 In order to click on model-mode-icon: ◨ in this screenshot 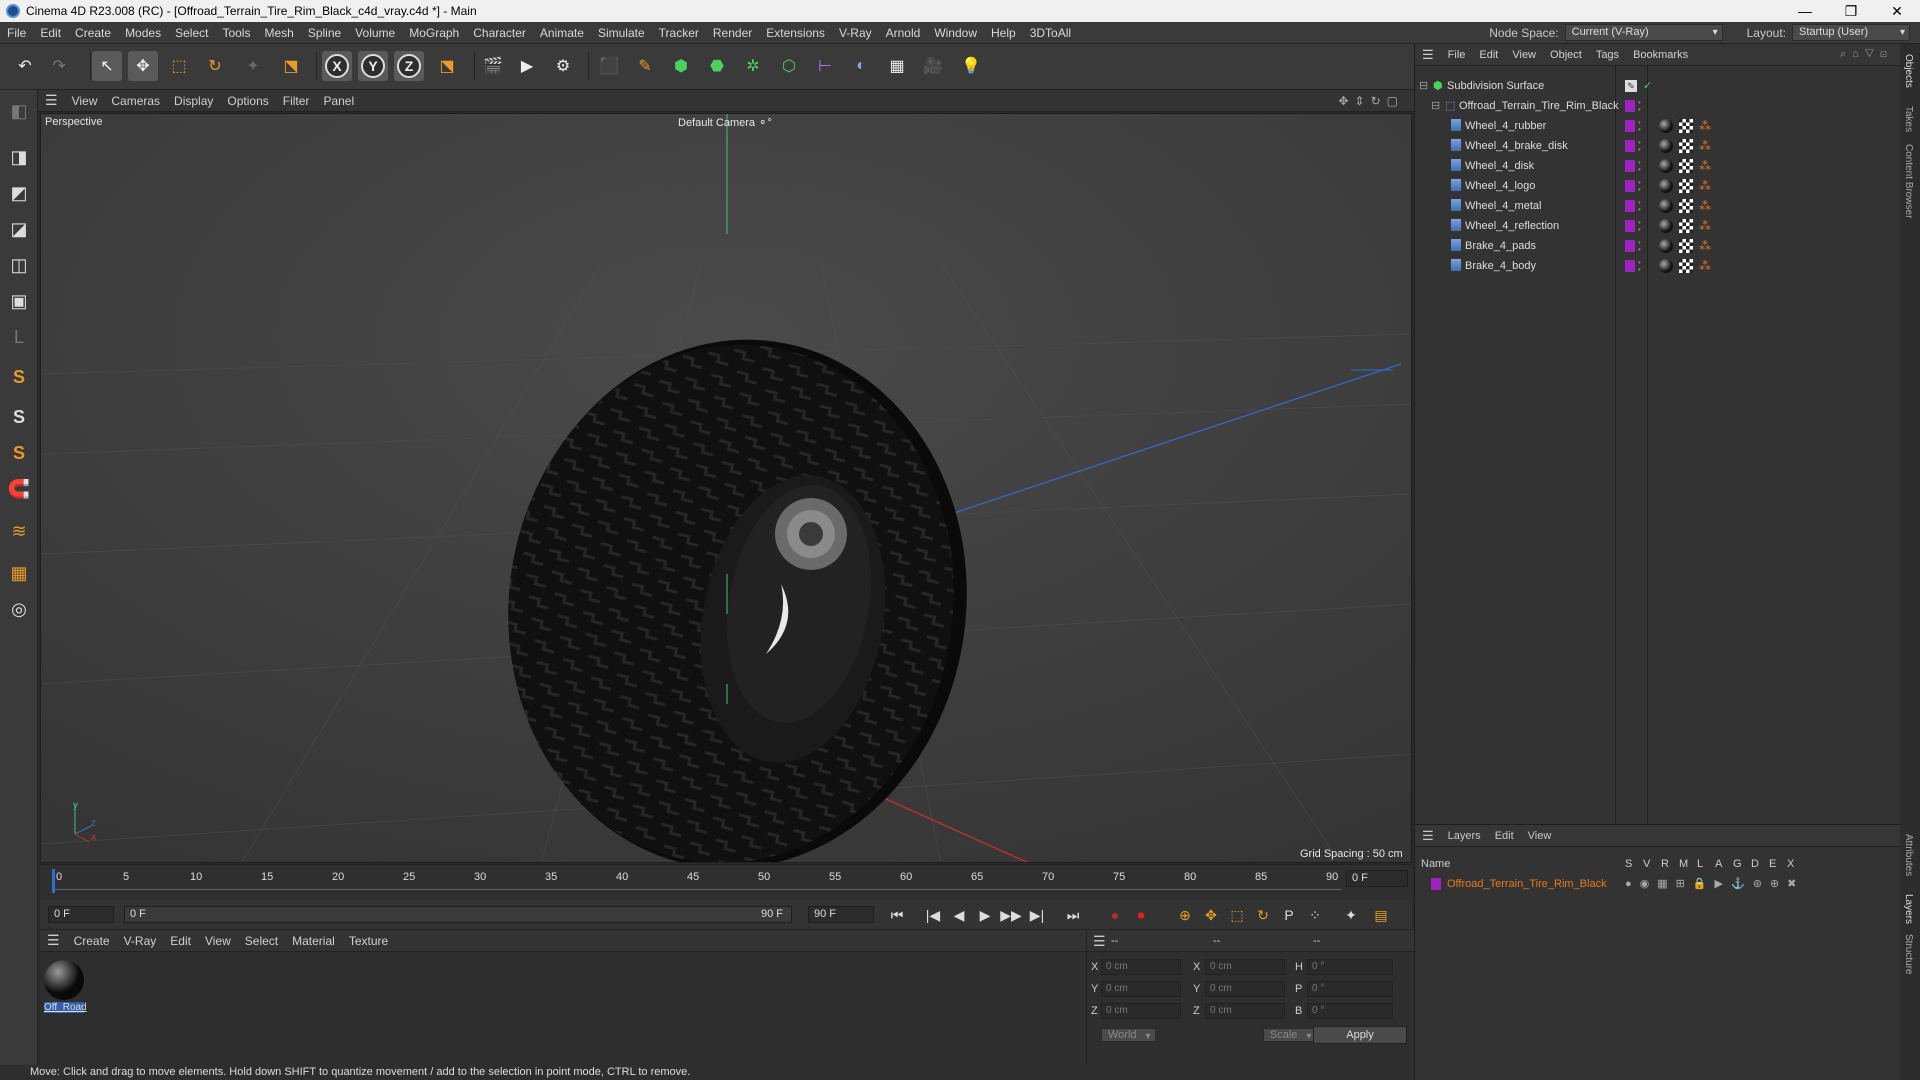, I will do `click(19, 157)`.